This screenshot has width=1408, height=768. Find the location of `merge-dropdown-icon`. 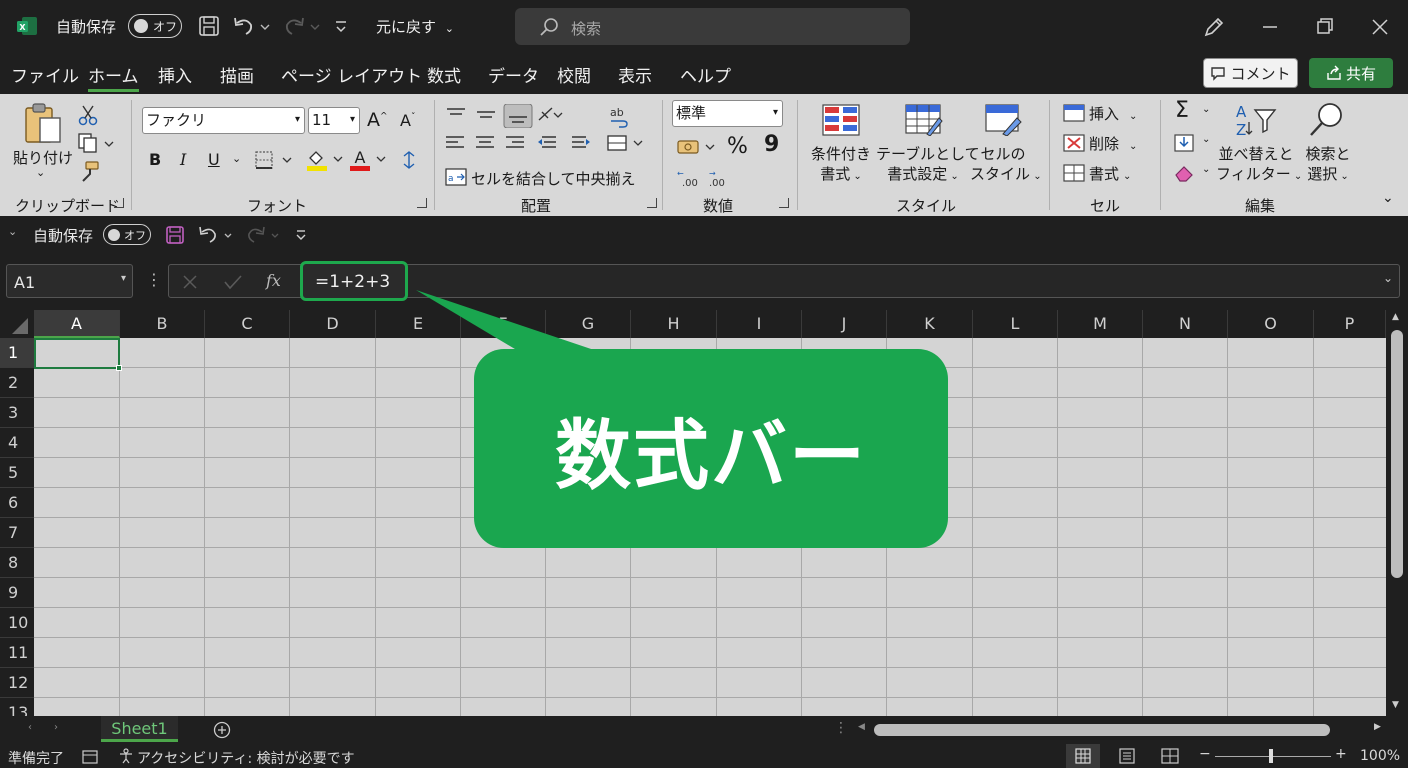

merge-dropdown-icon is located at coordinates (626, 143).